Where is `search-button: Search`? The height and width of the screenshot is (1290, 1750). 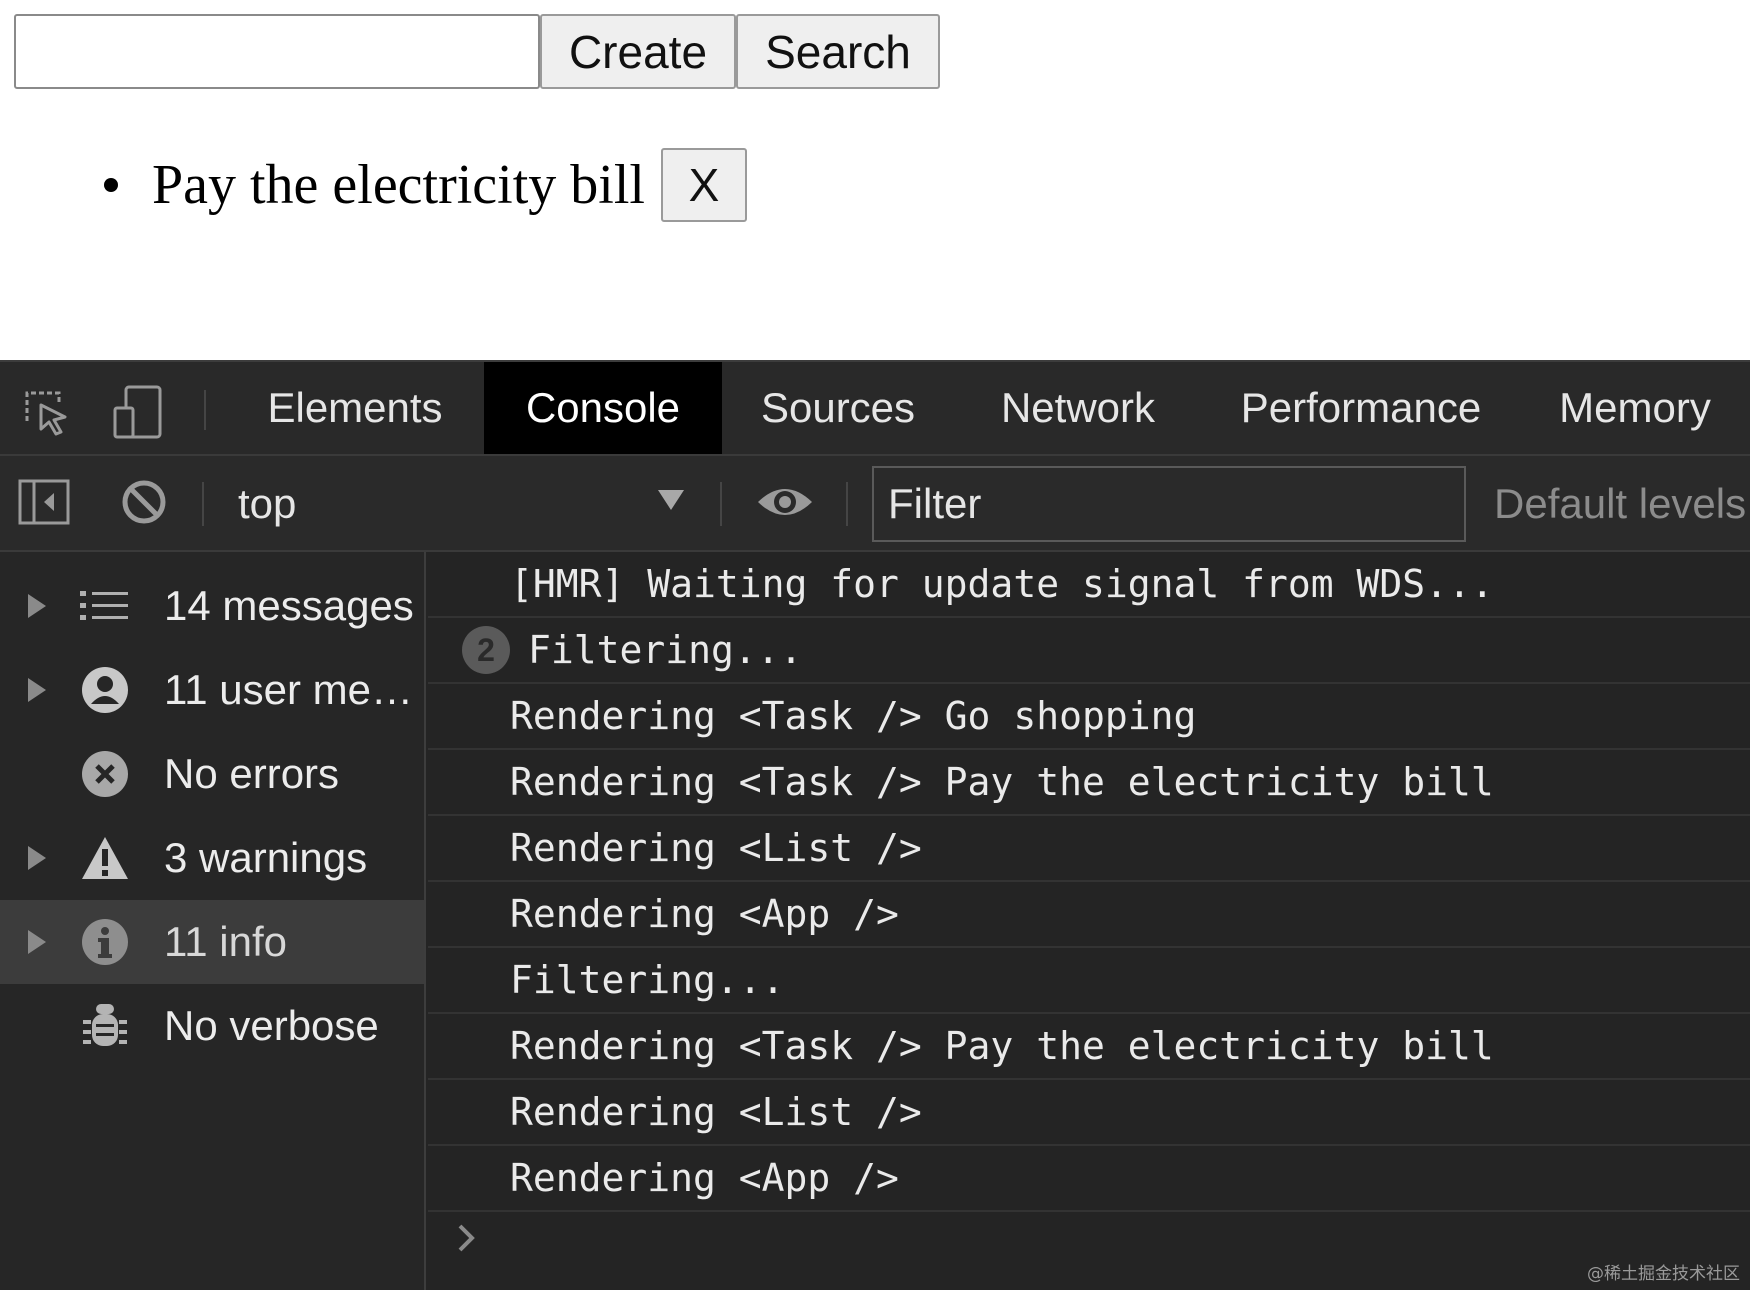 search-button: Search is located at coordinates (838, 51).